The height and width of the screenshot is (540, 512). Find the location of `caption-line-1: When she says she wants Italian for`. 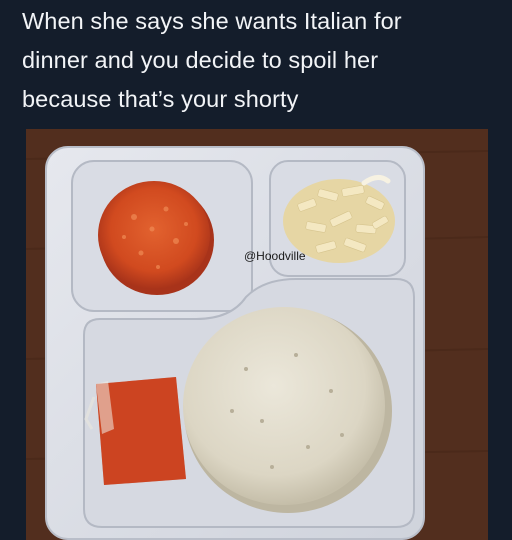

caption-line-1: When she says she wants Italian for is located at coordinates (212, 21).